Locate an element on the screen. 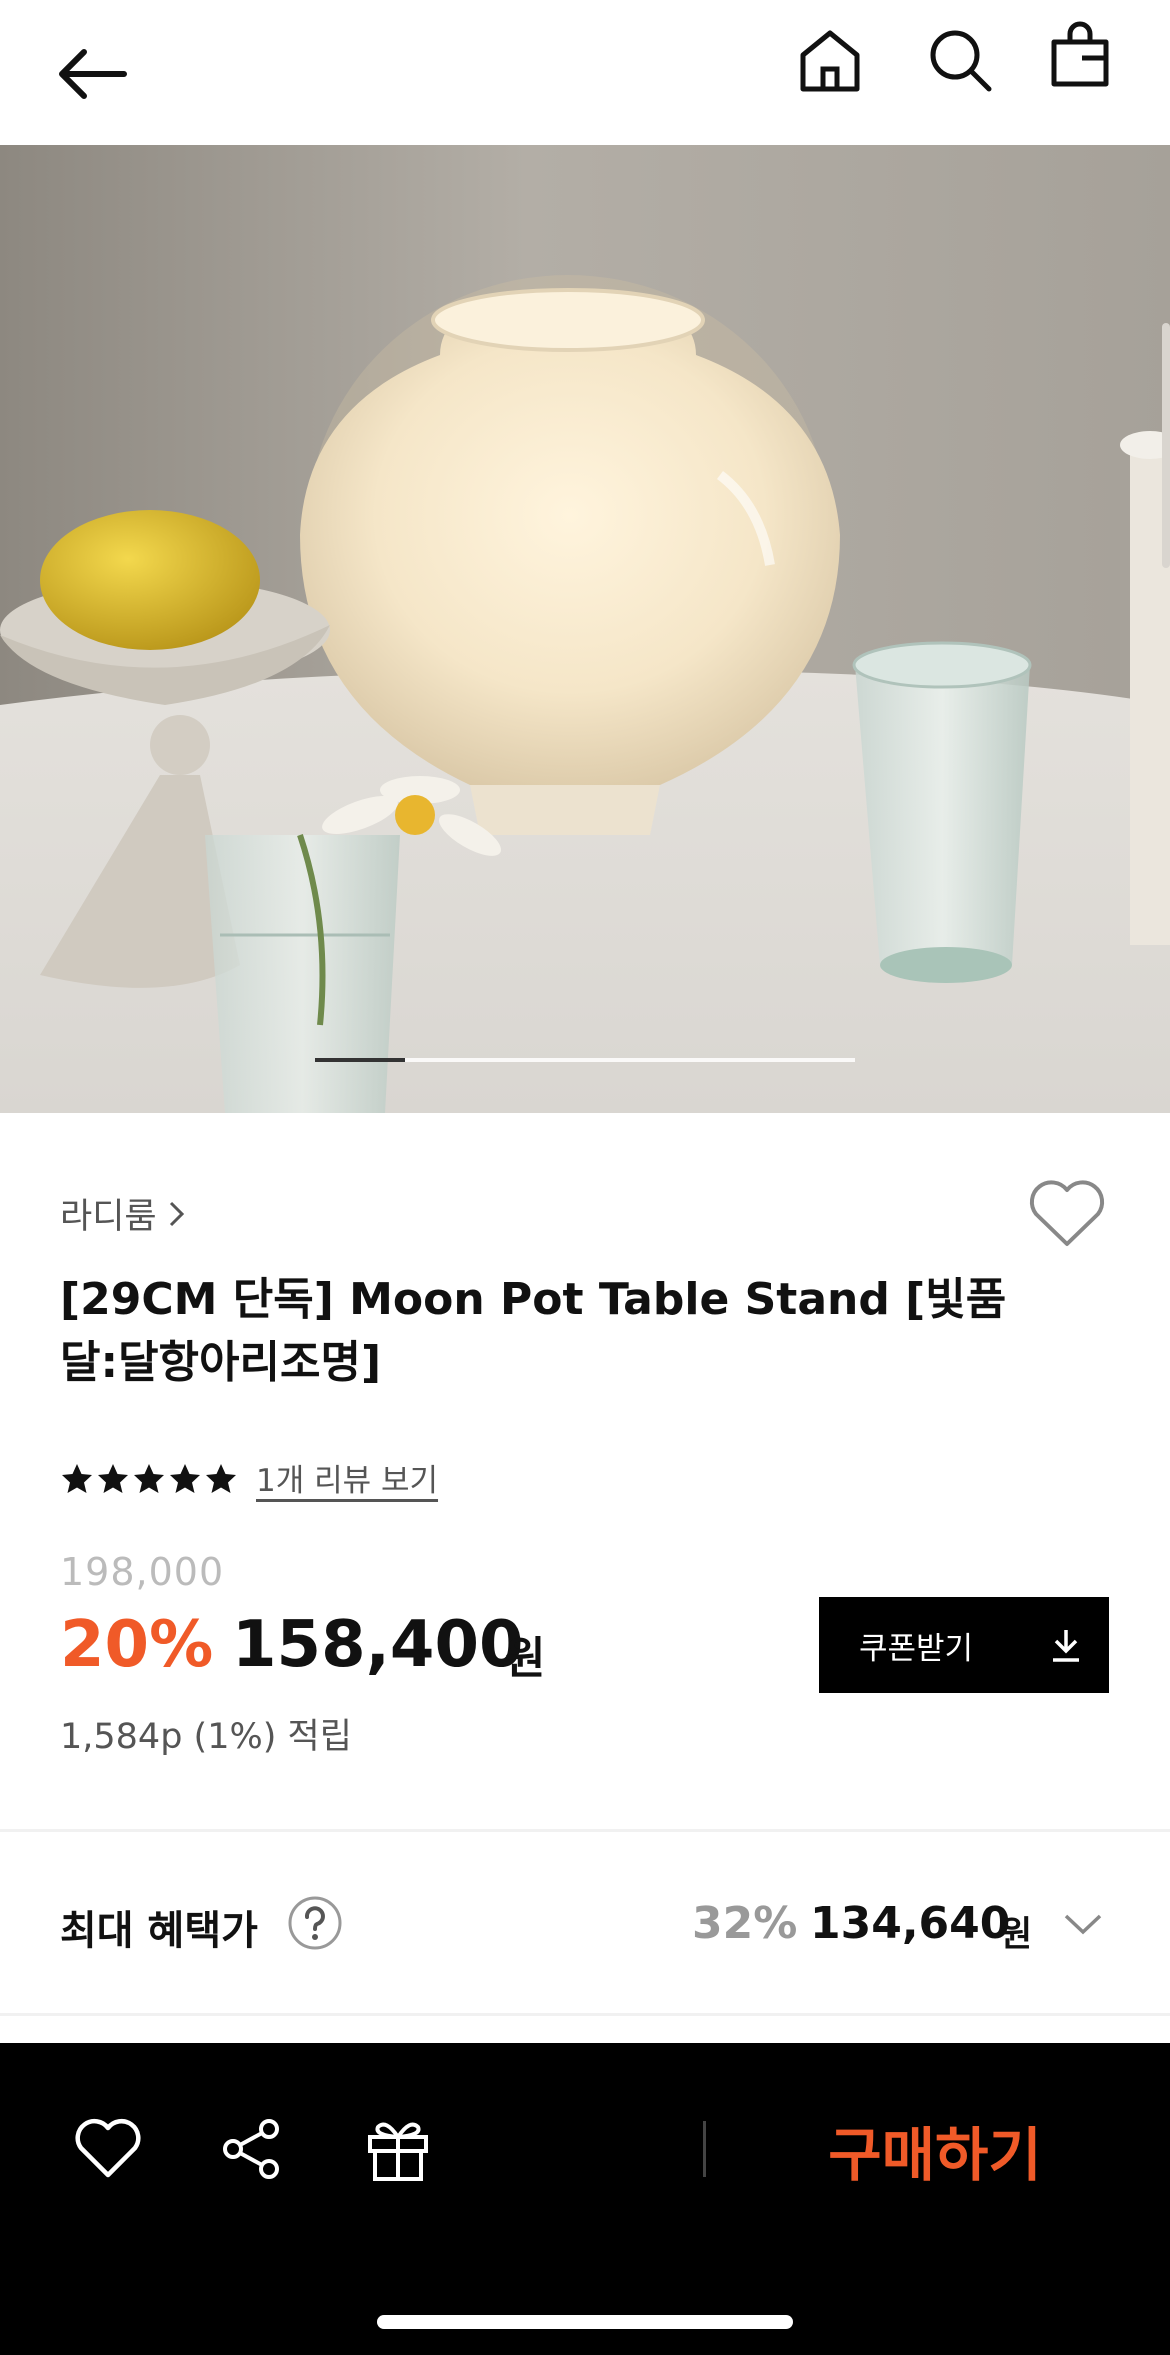 Image resolution: width=1170 pixels, height=2355 pixels. bottom-bar-separator is located at coordinates (704, 2149).